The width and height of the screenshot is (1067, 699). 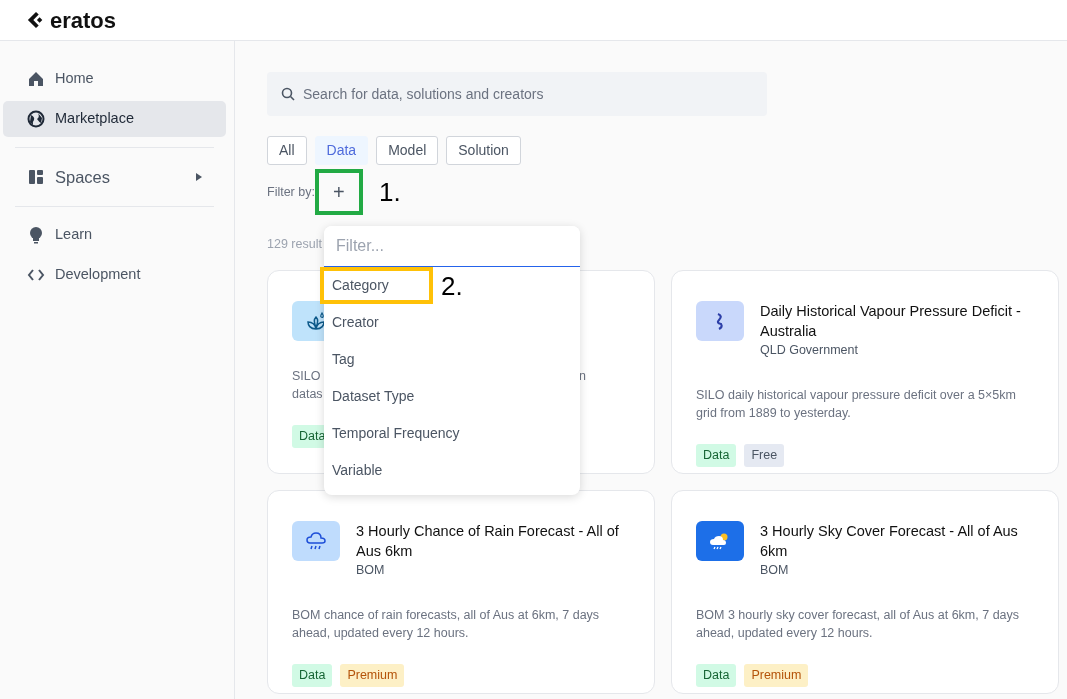 What do you see at coordinates (493, 541) in the screenshot?
I see `card-title: 3 Hourly Chance of Rain Forecast - All of Aus 6km` at bounding box center [493, 541].